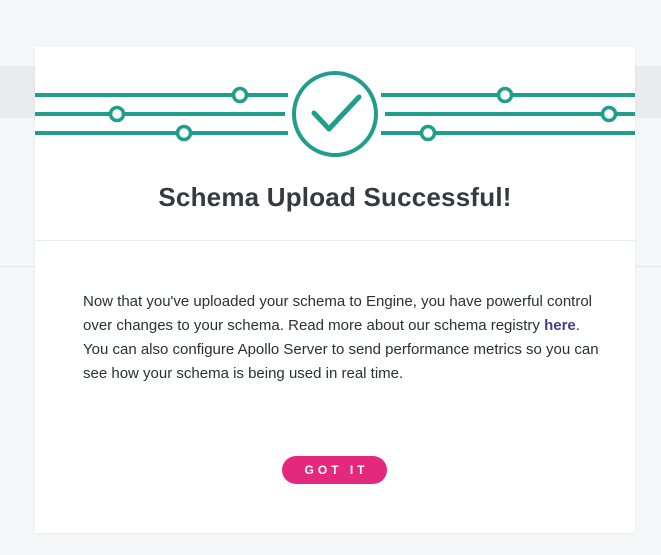 The height and width of the screenshot is (555, 661). I want to click on modal-divider, so click(335, 240).